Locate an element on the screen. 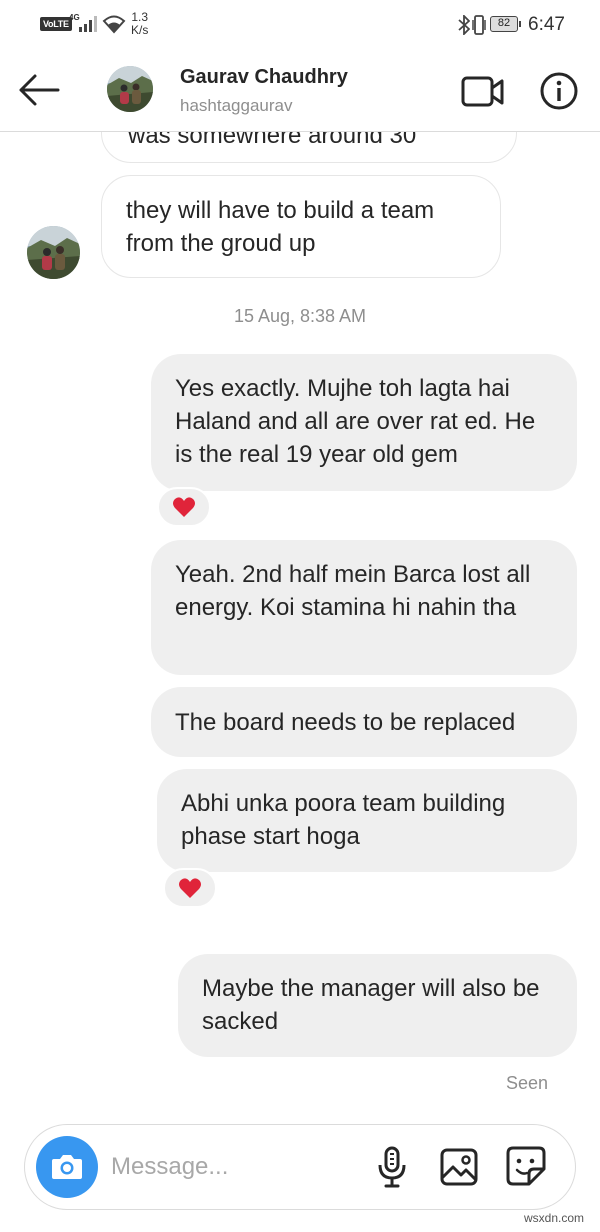 The image size is (600, 1232). contact-username: hashtaggaurav is located at coordinates (236, 106).